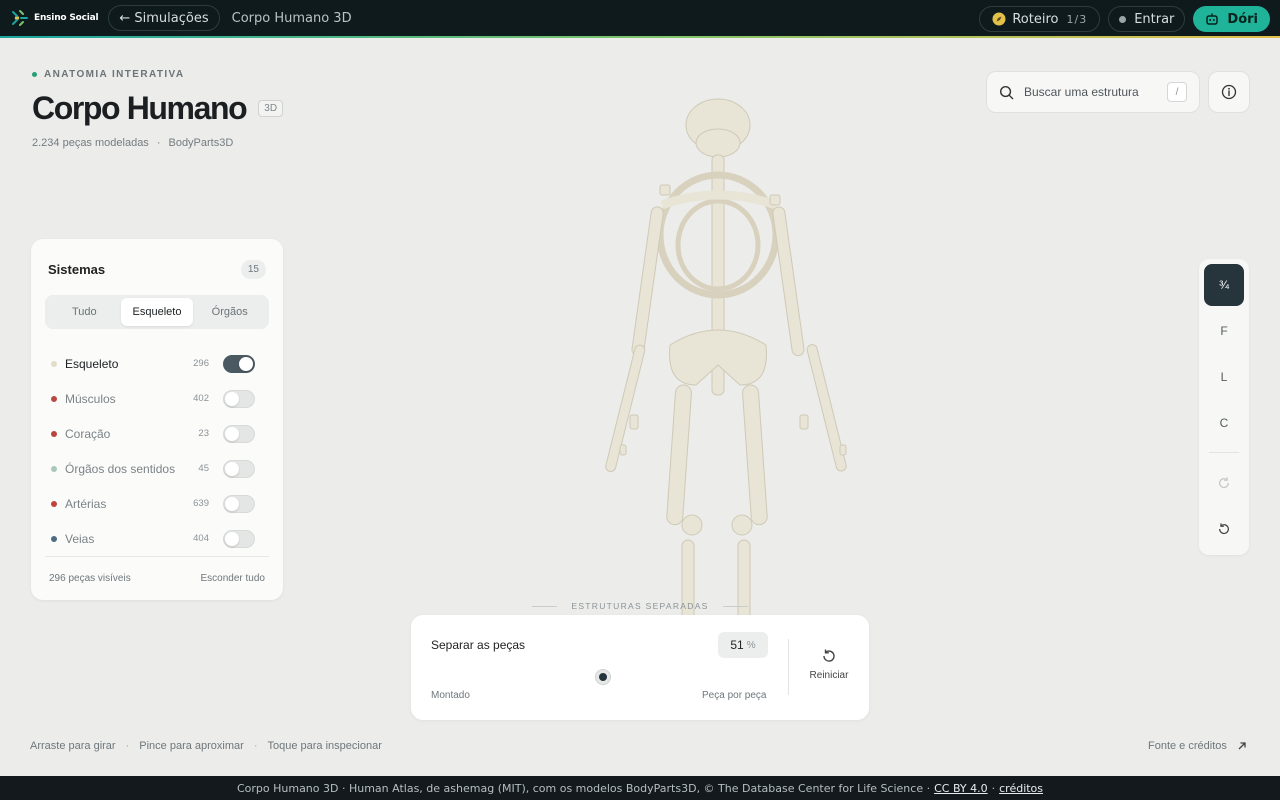 The width and height of the screenshot is (1280, 800). What do you see at coordinates (1212, 19) in the screenshot?
I see `robot-icon` at bounding box center [1212, 19].